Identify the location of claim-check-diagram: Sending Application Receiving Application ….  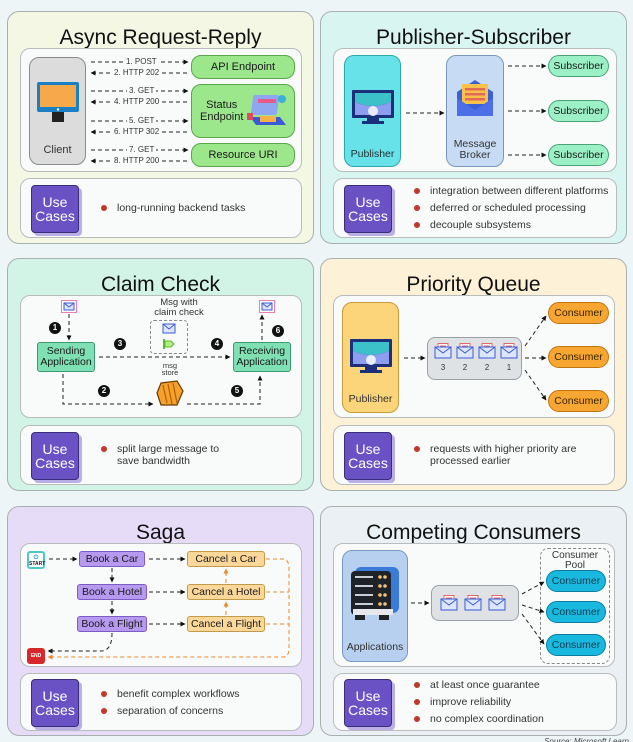
(161, 356).